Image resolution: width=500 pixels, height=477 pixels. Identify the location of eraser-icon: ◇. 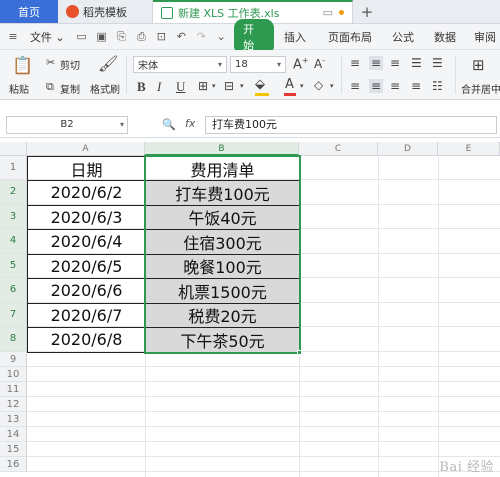
(318, 85).